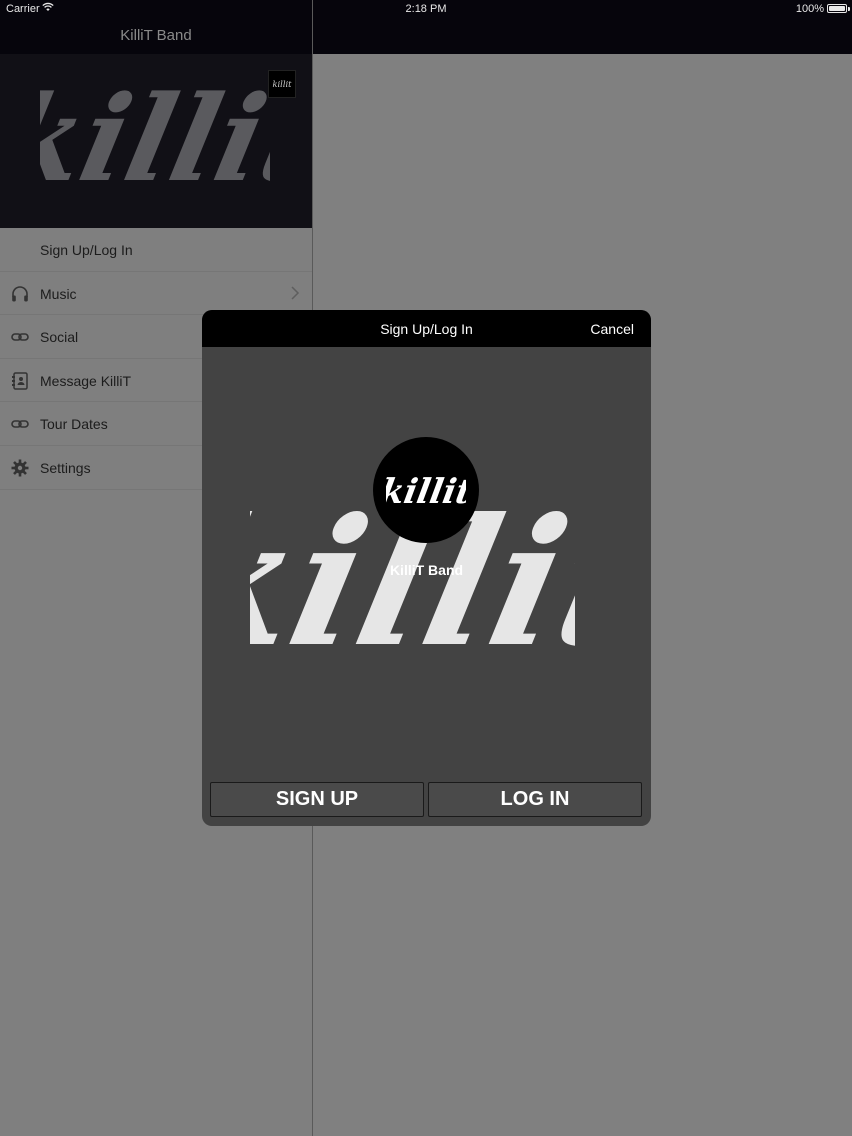  Describe the element at coordinates (58, 293) in the screenshot. I see `sidebar-item-label: Music` at that location.